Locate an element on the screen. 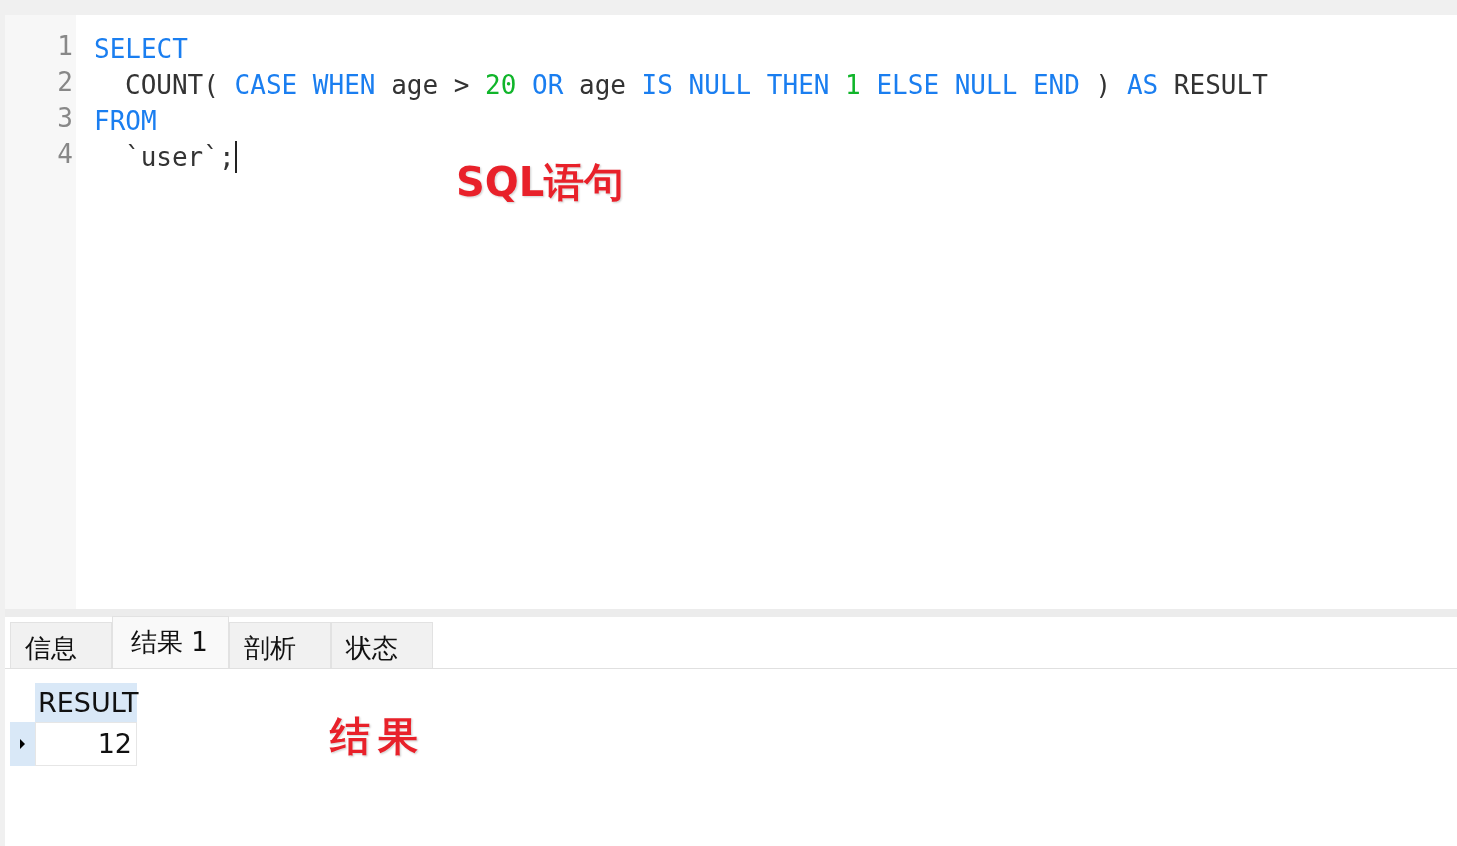  row-indicator is located at coordinates (22, 744).